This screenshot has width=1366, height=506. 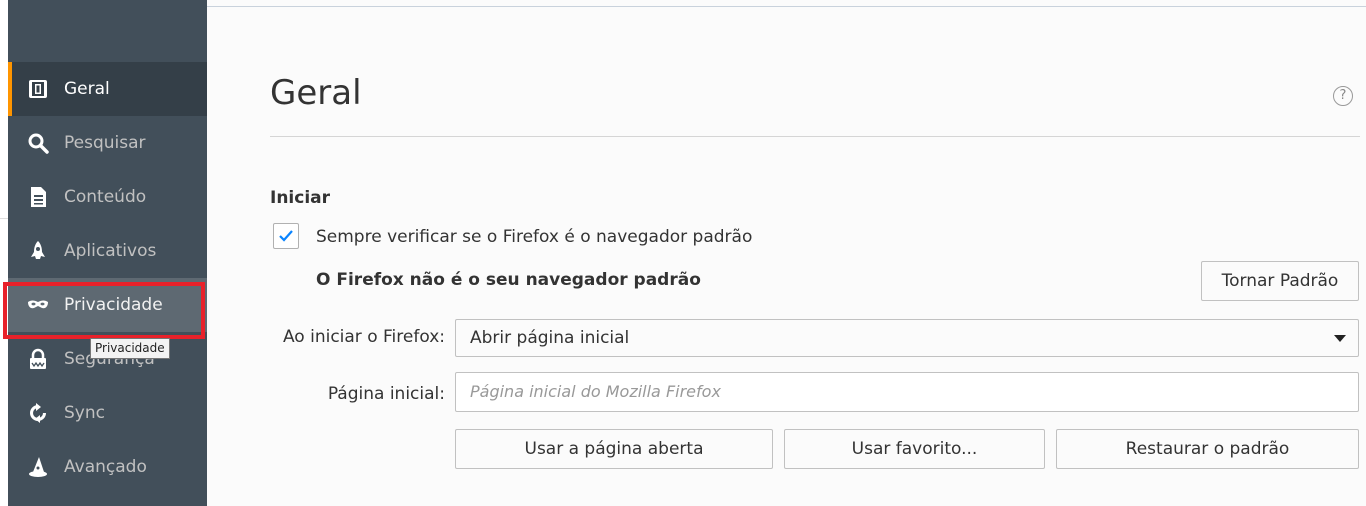 What do you see at coordinates (87, 89) in the screenshot?
I see `sidebar-item-label: Geral` at bounding box center [87, 89].